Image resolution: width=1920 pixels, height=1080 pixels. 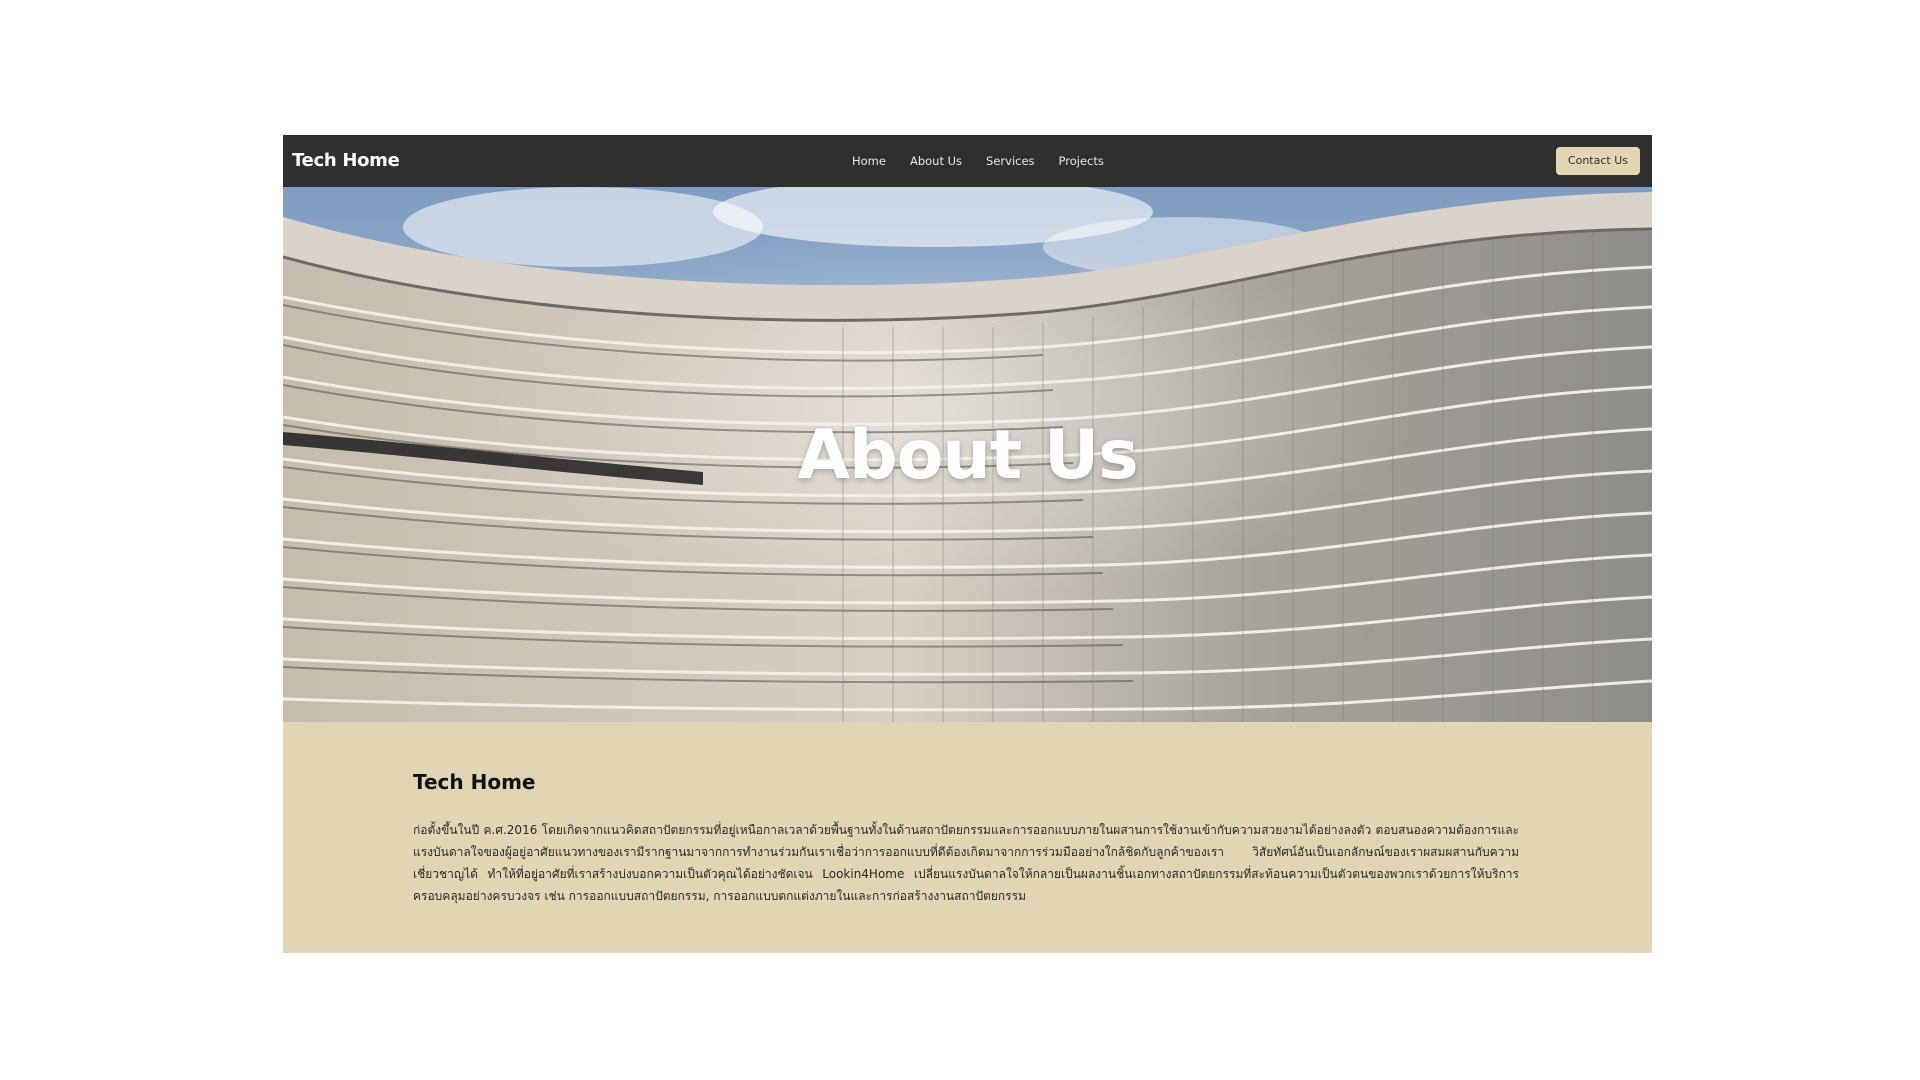 What do you see at coordinates (1010, 161) in the screenshot?
I see `nav-link-services: Services` at bounding box center [1010, 161].